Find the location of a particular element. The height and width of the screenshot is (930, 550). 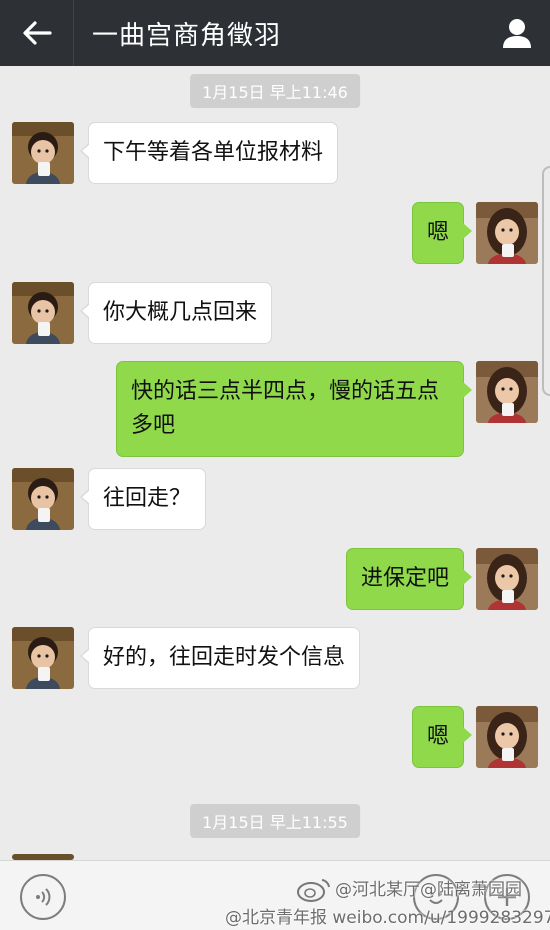

message-bubble-outgoing: 快的话三点半四点，慢的话五点多吧 is located at coordinates (294, 409).